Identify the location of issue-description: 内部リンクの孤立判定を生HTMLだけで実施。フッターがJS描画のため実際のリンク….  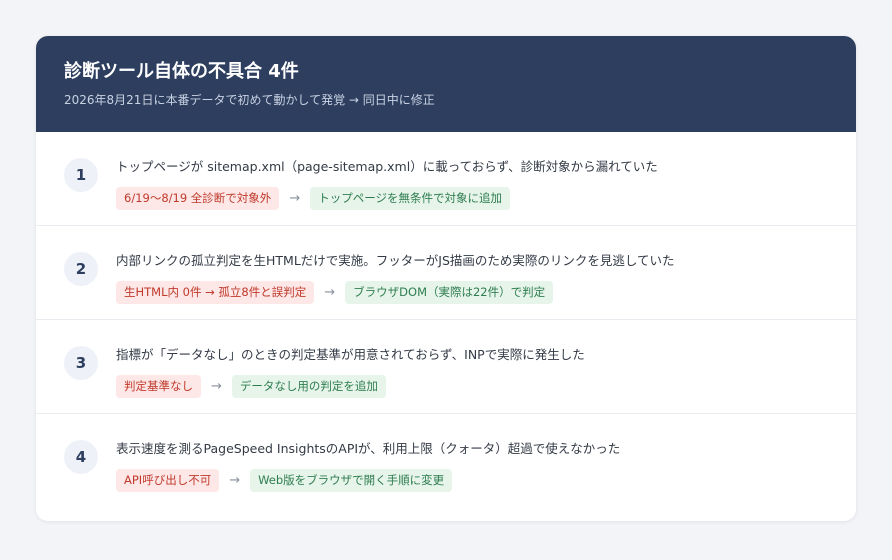
(395, 260).